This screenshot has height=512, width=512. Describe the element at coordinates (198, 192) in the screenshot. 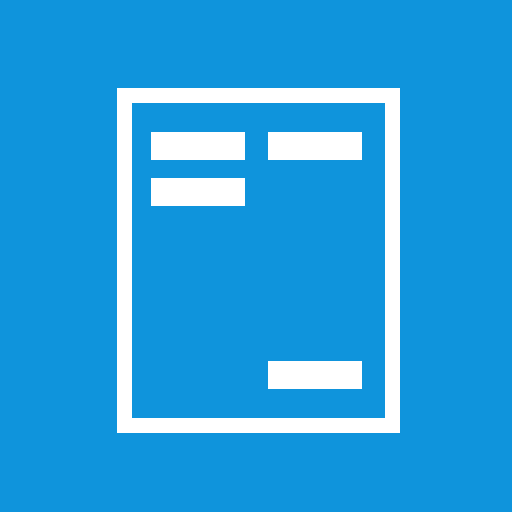

I see `document-line-second-left` at that location.